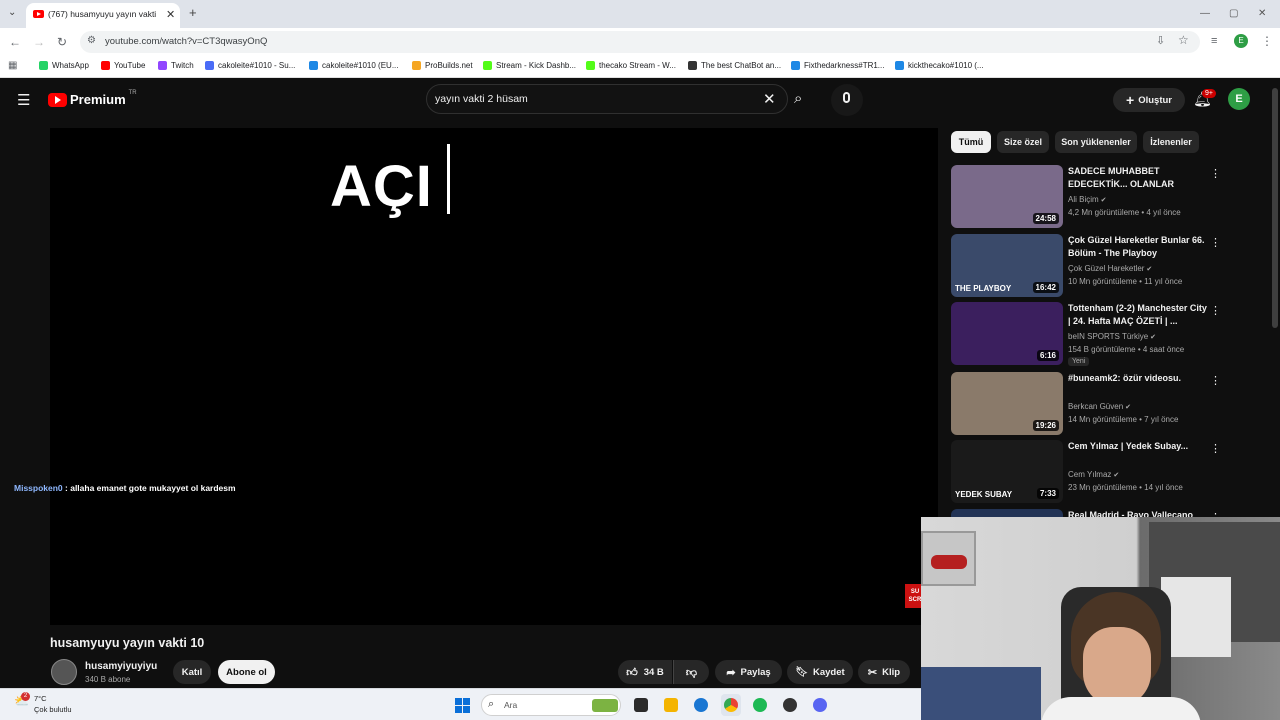 Image resolution: width=1280 pixels, height=720 pixels. I want to click on install-icon: ⇩, so click(1160, 40).